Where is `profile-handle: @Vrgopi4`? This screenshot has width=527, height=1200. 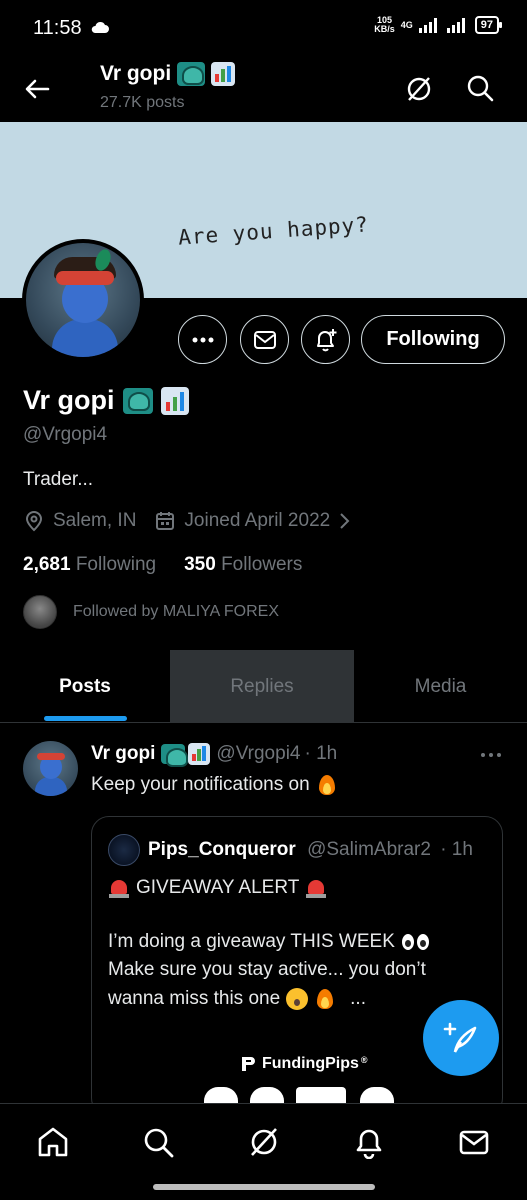 profile-handle: @Vrgopi4 is located at coordinates (65, 434).